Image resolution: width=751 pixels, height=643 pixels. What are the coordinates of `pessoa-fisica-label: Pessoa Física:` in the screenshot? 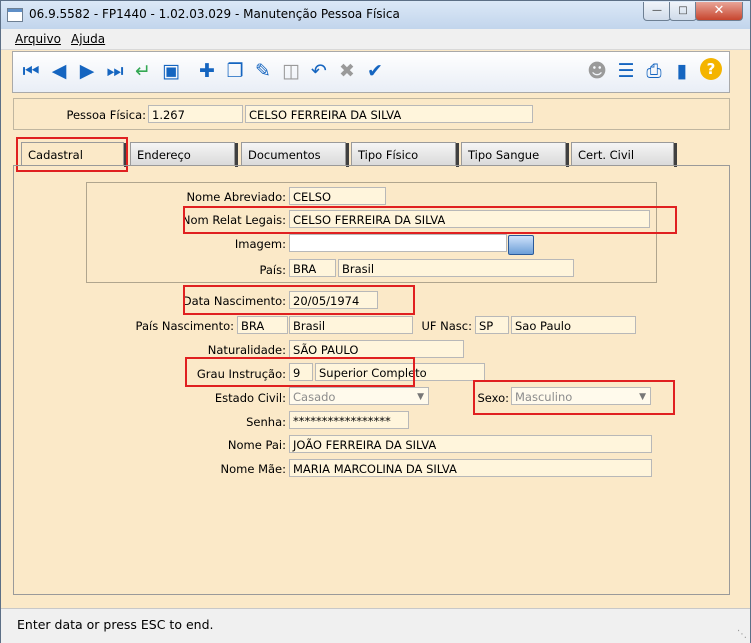 It's located at (106, 115).